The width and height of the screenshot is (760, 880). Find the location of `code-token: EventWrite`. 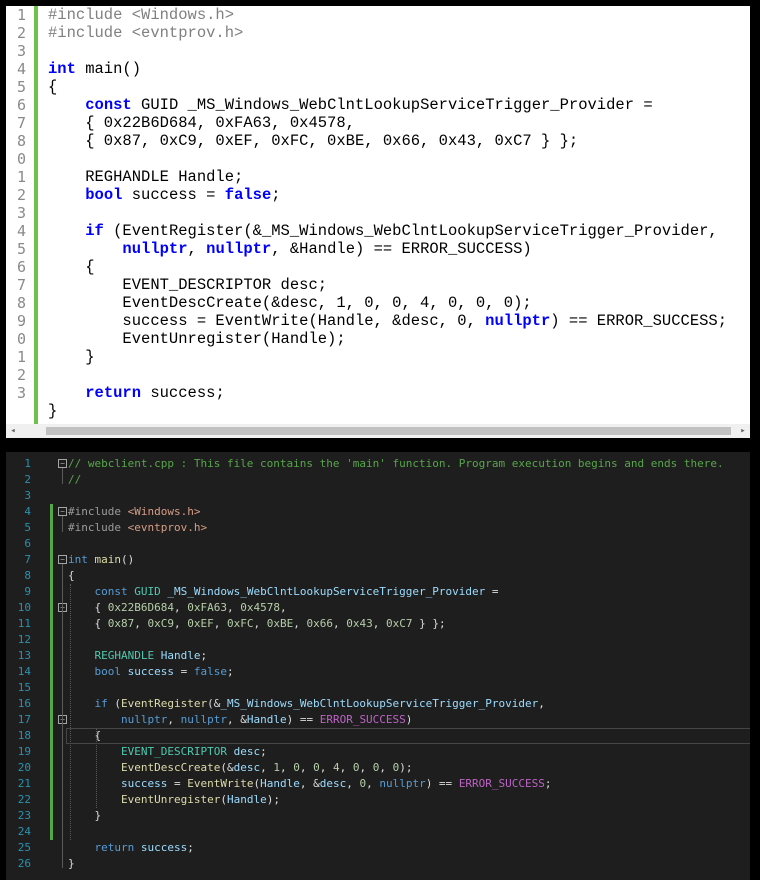

code-token: EventWrite is located at coordinates (220, 783).